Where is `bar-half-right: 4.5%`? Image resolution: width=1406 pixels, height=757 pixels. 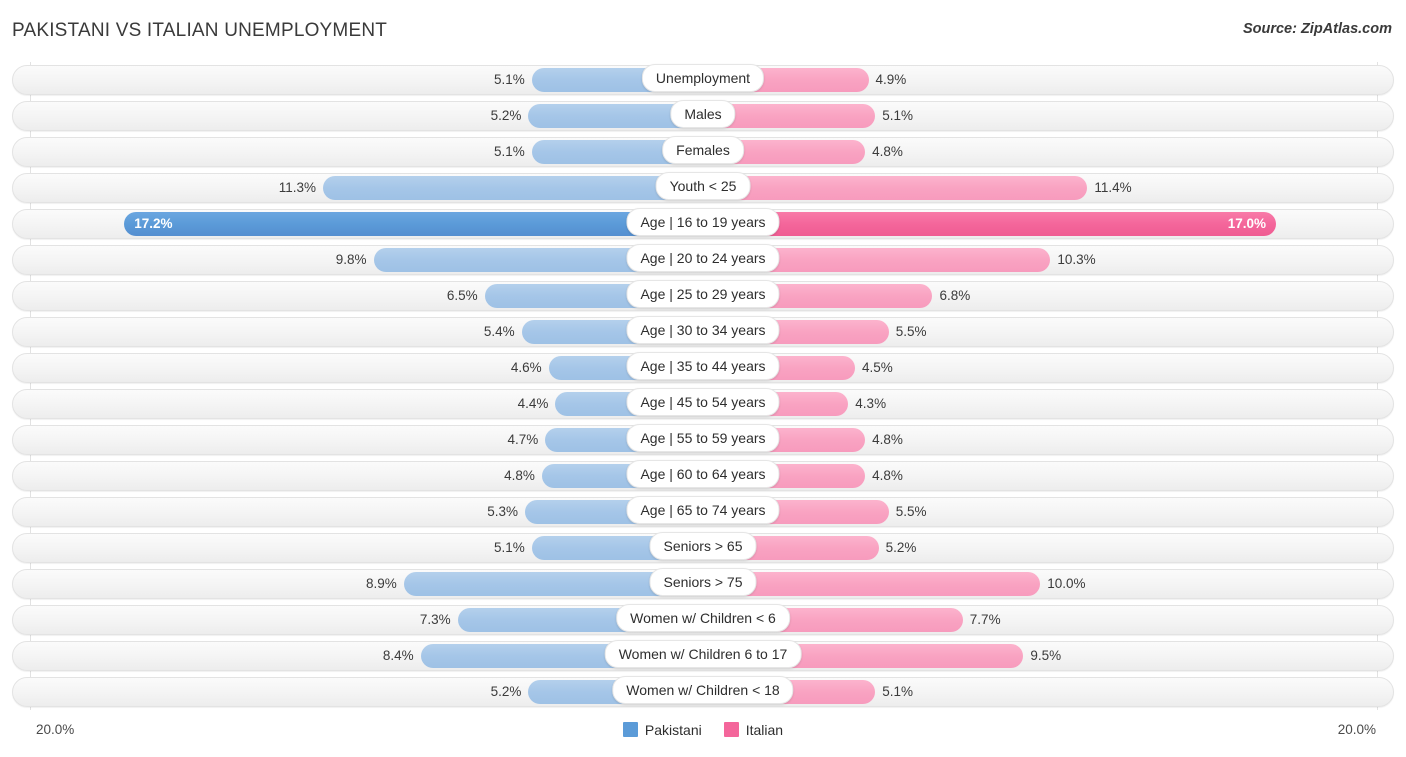 bar-half-right: 4.5% is located at coordinates (1040, 368).